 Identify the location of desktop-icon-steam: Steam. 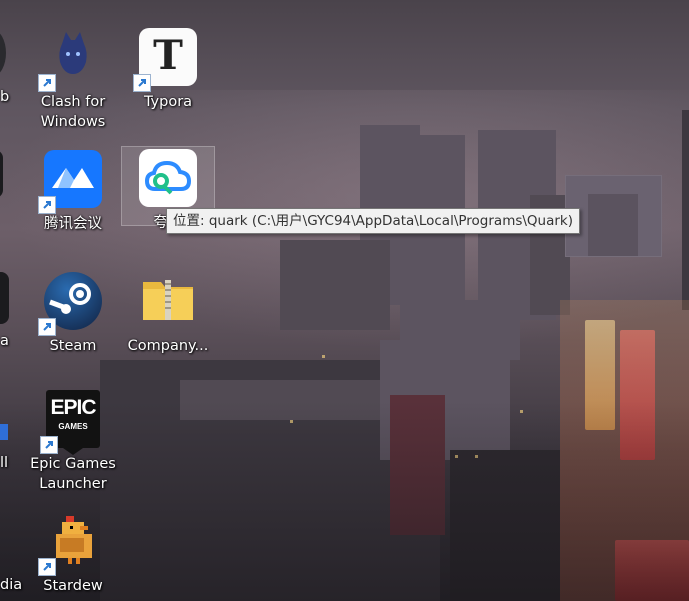
(73, 314).